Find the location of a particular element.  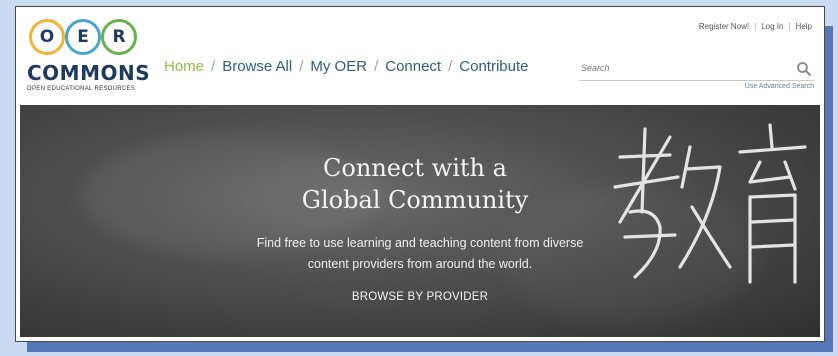

login-link: Log In is located at coordinates (772, 26).